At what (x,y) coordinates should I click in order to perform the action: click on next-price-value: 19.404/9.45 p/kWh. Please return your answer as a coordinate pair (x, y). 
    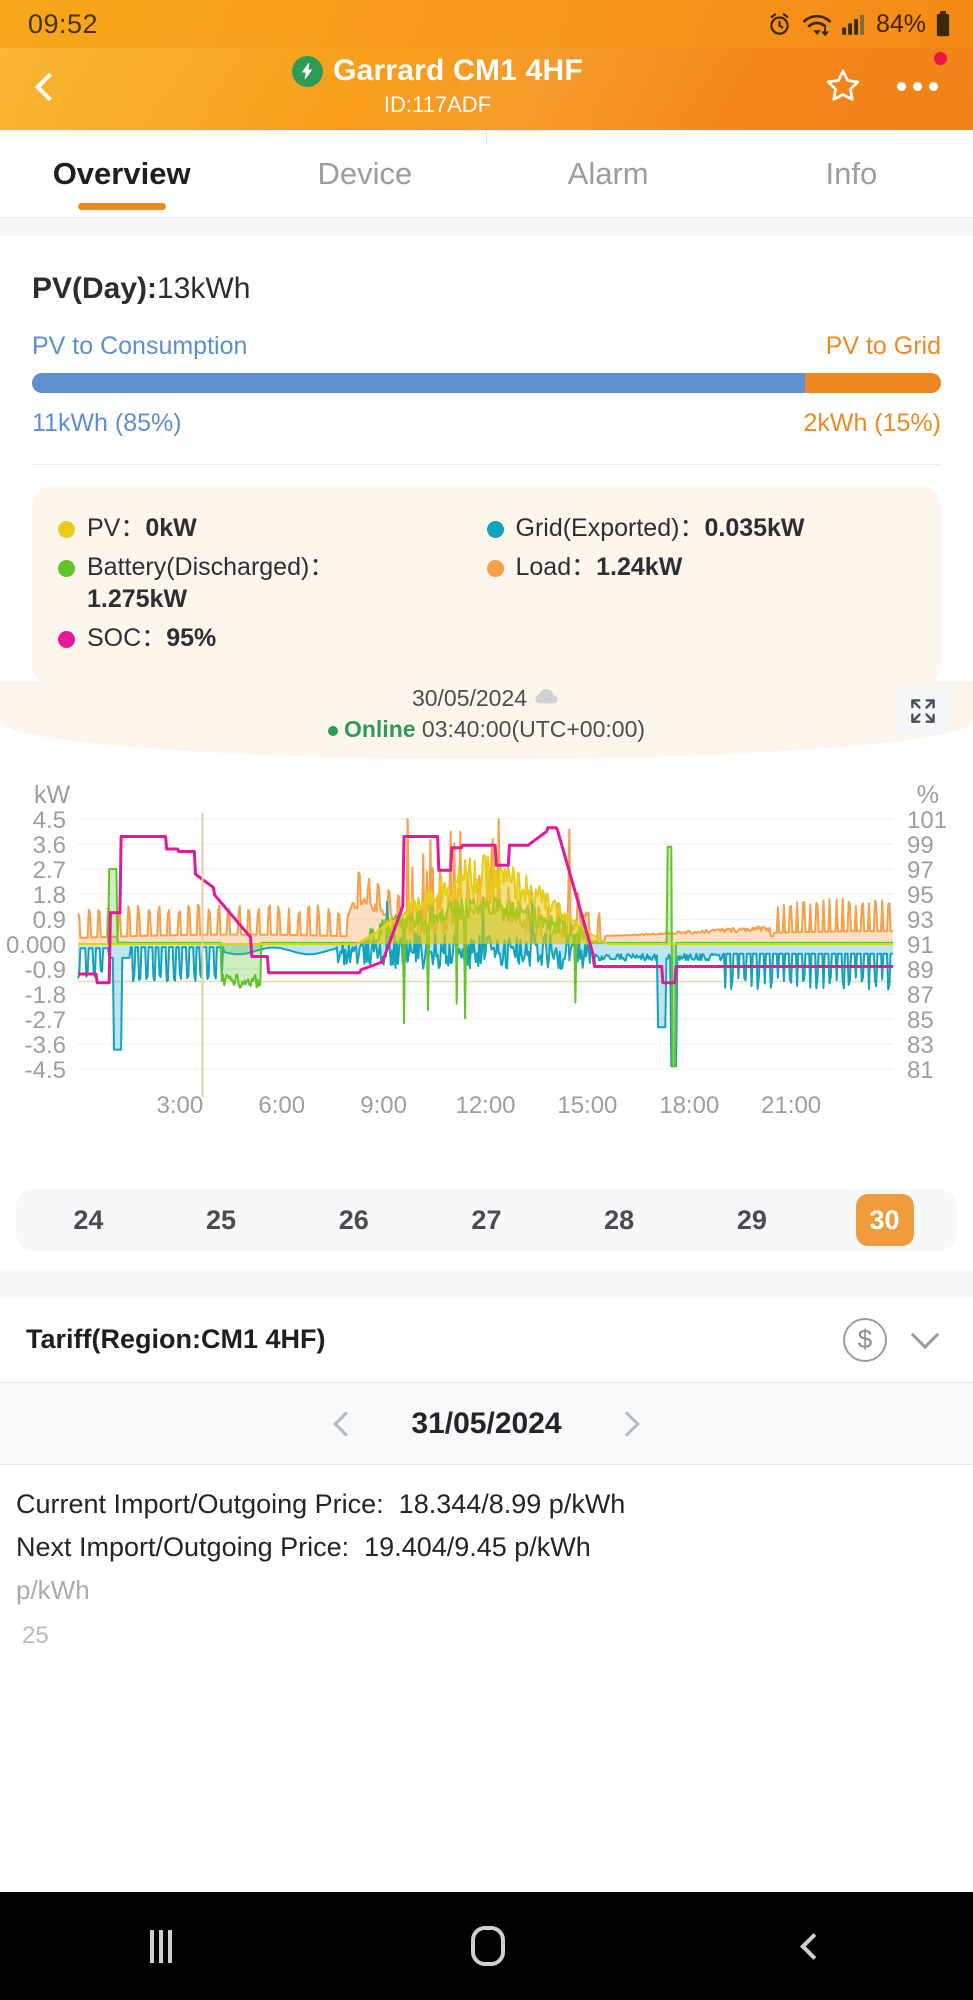
    Looking at the image, I should click on (477, 1547).